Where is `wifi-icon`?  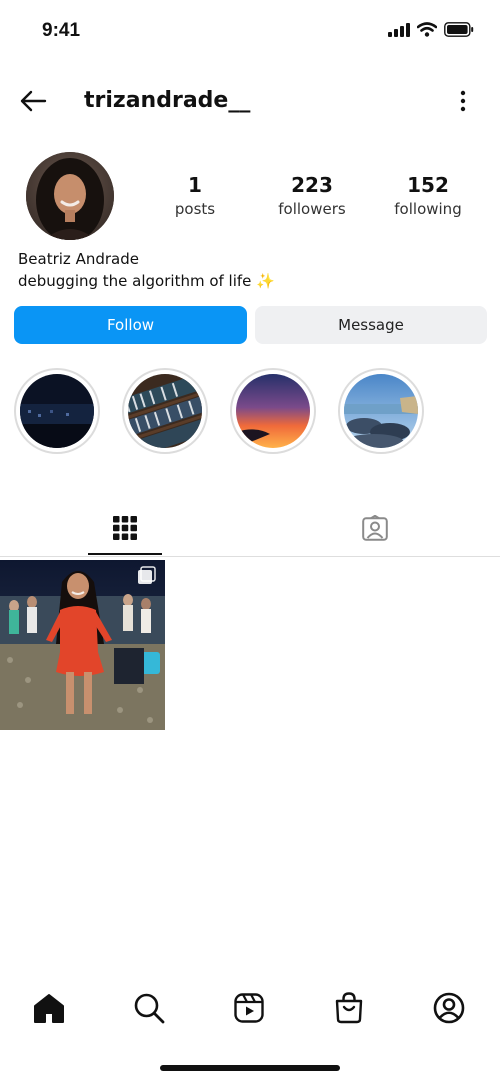
wifi-icon is located at coordinates (427, 29).